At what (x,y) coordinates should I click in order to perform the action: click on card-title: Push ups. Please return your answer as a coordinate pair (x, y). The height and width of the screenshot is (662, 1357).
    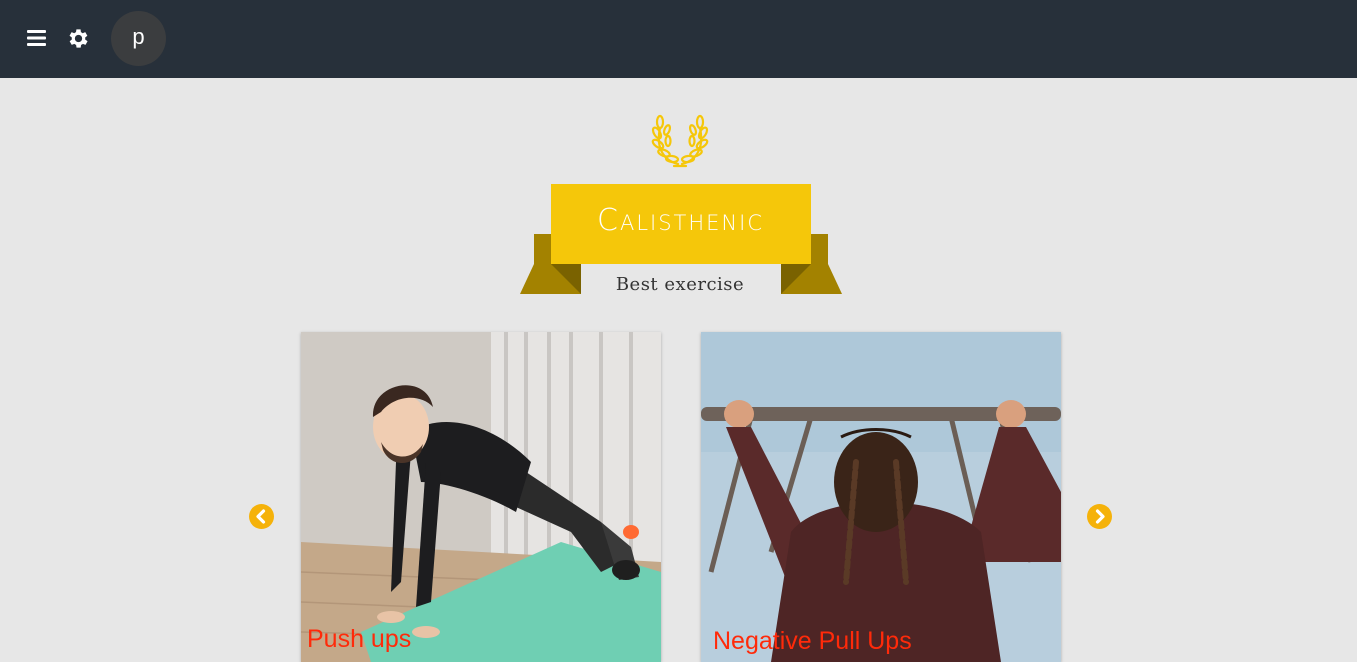
    Looking at the image, I should click on (359, 639).